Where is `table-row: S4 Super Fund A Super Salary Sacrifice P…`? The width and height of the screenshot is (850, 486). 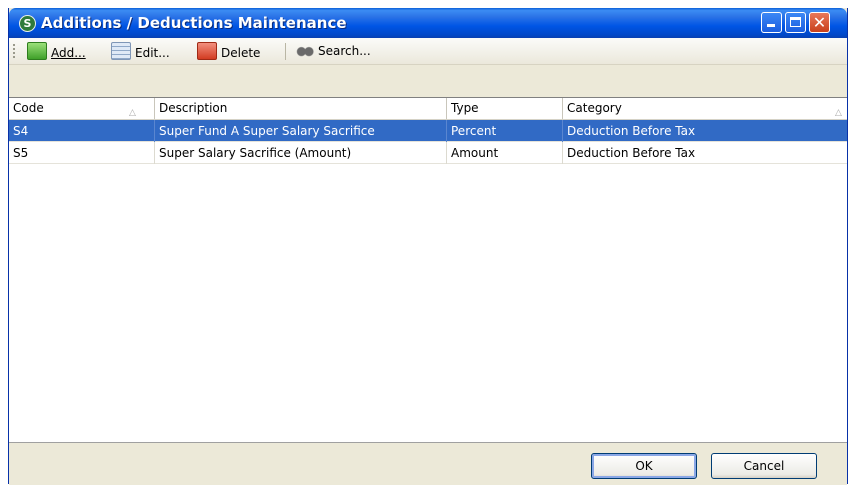 table-row: S4 Super Fund A Super Salary Sacrifice P… is located at coordinates (428, 131).